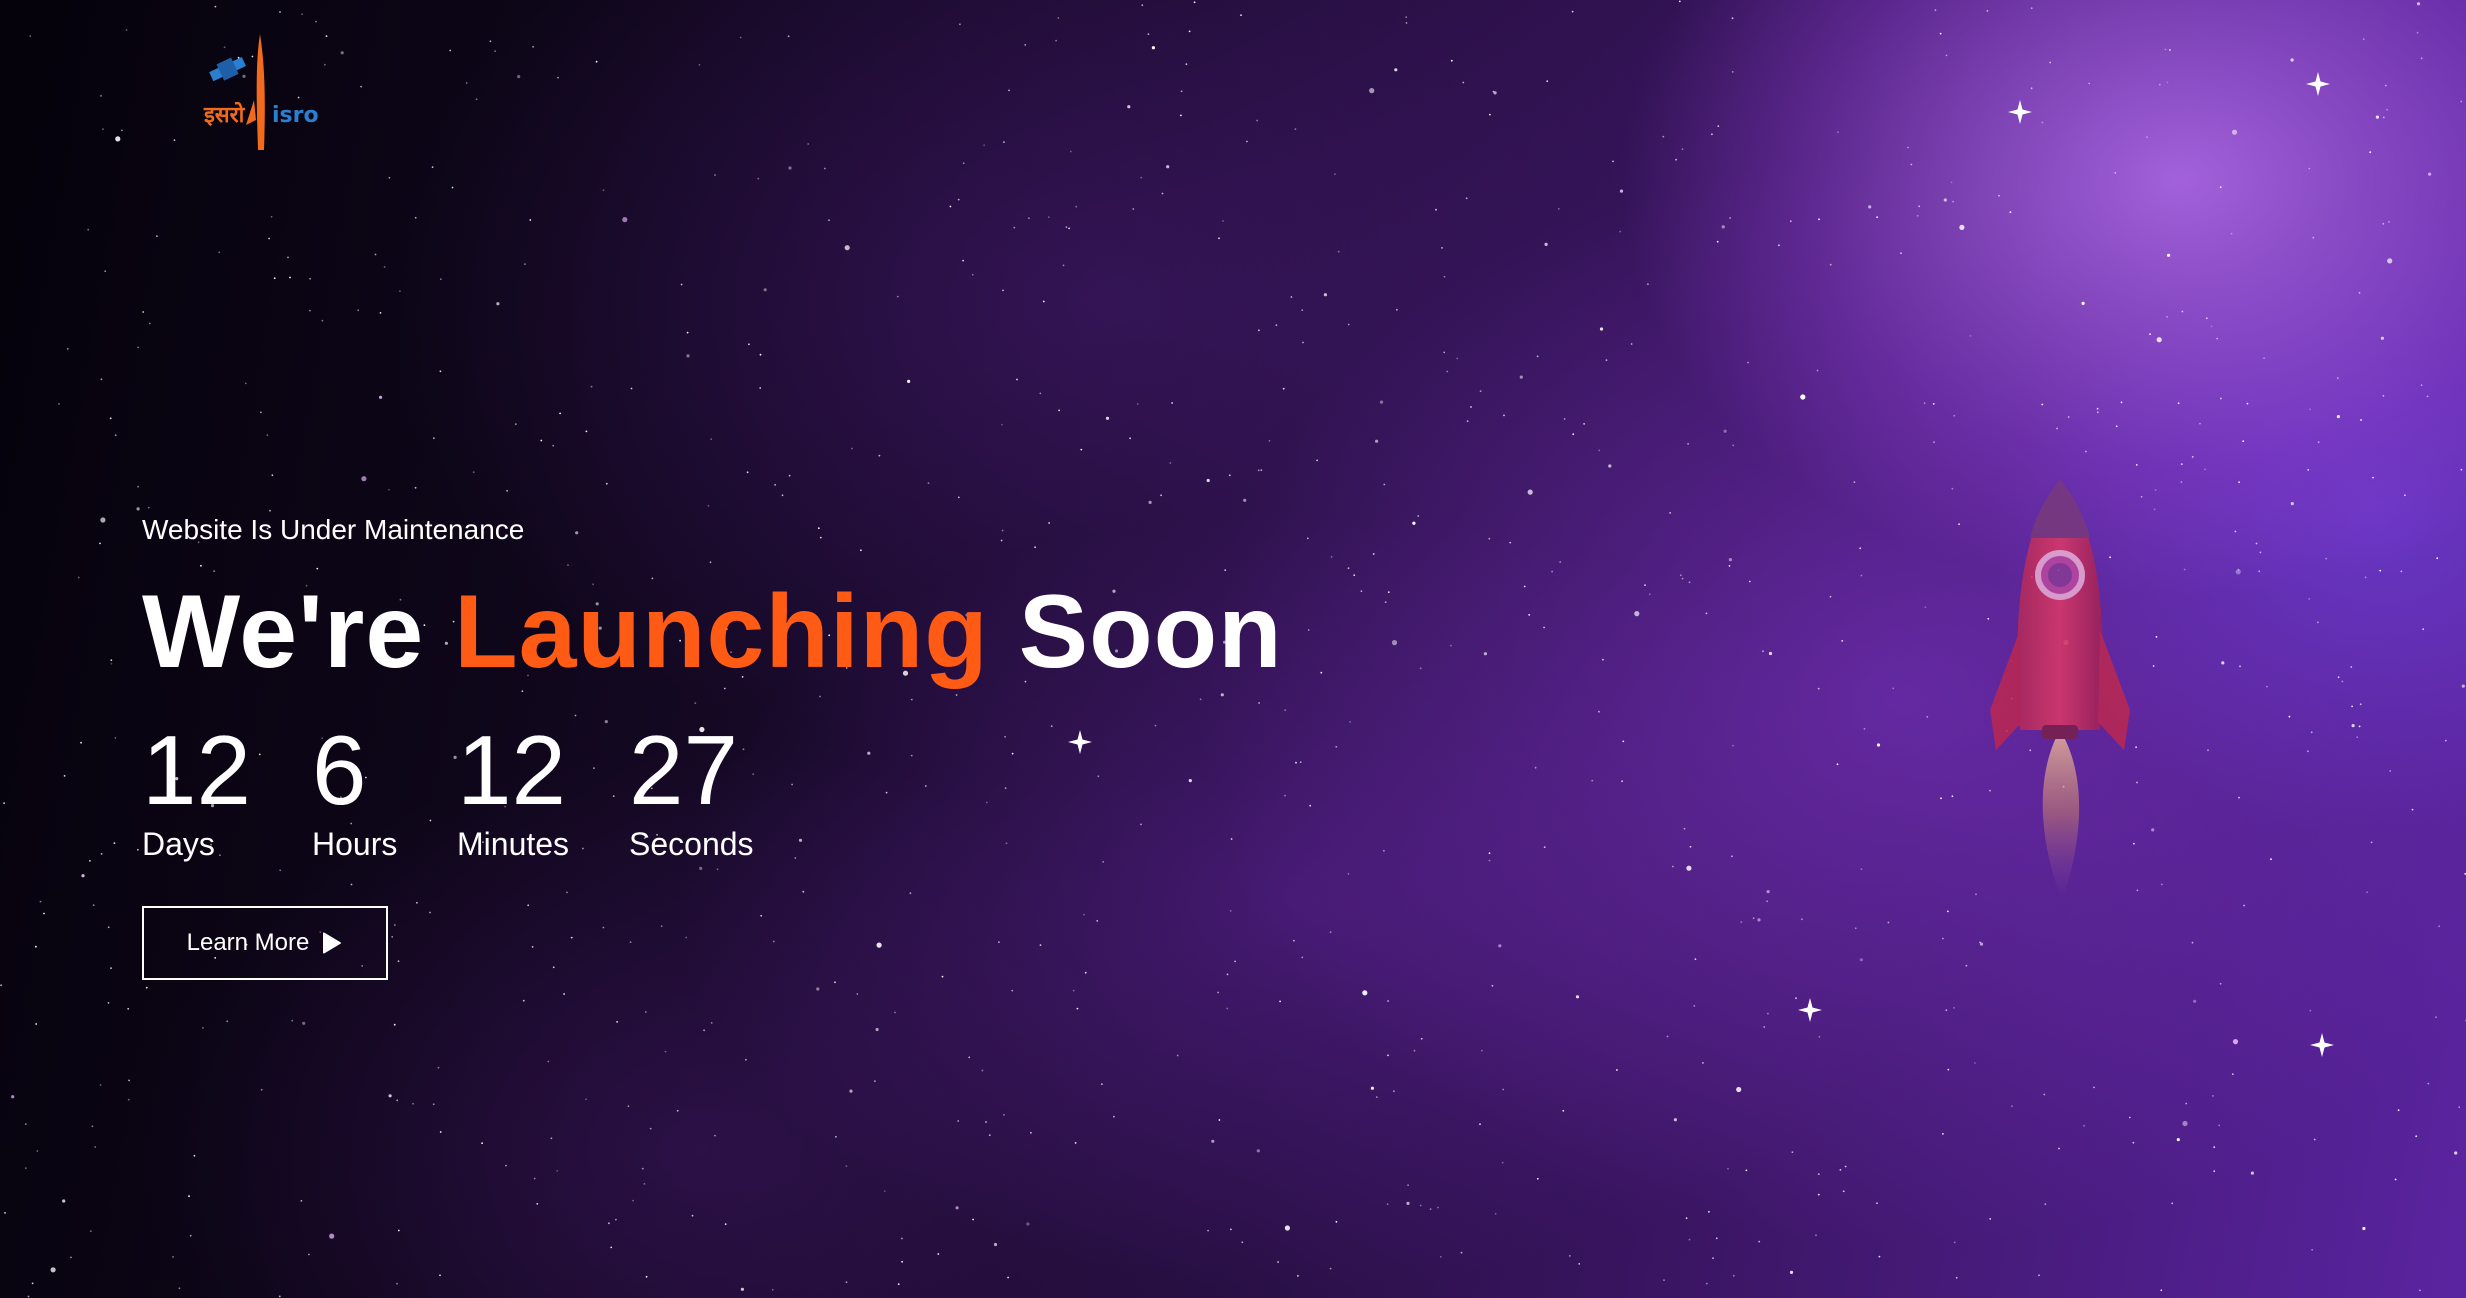  I want to click on rocket-logo-icon: इसरो isro, so click(261, 92).